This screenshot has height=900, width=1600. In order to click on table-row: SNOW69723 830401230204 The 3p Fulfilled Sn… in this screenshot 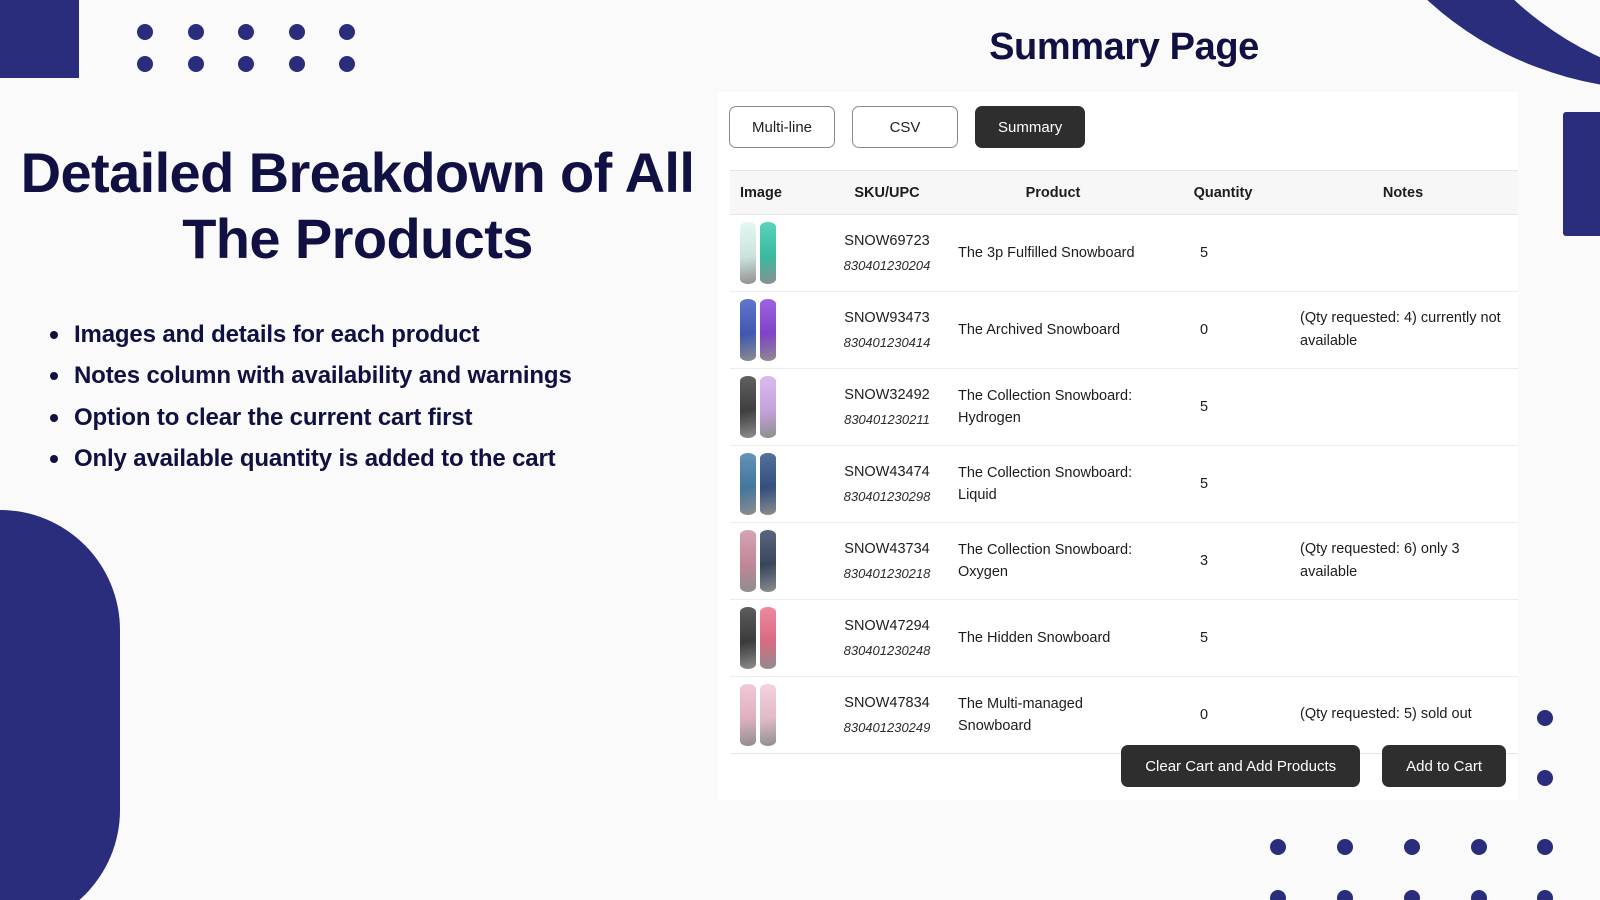, I will do `click(1124, 253)`.